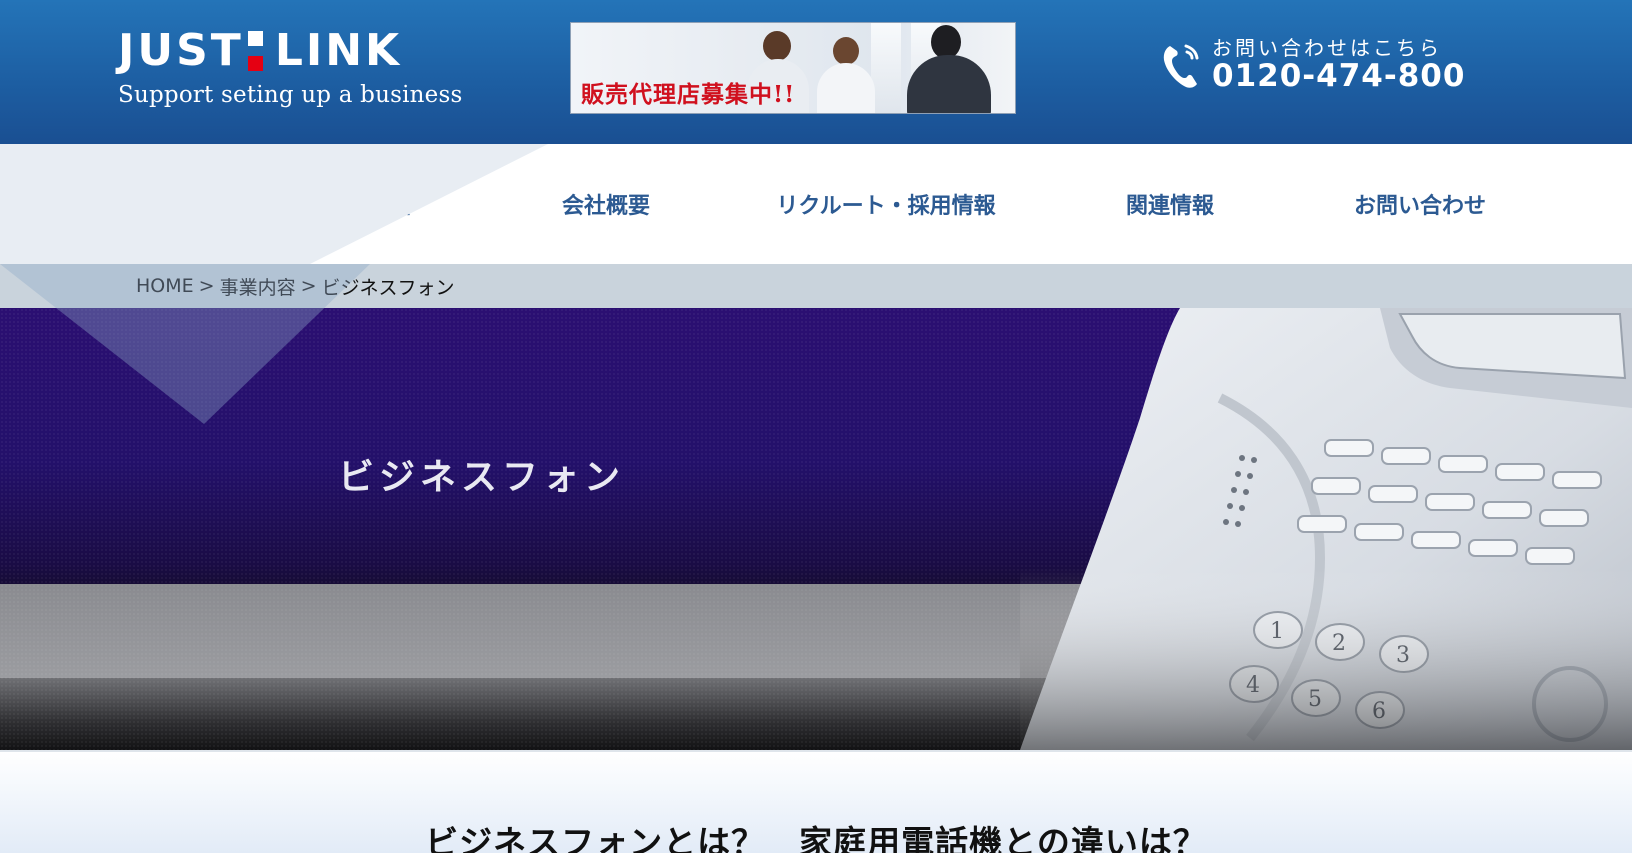 The width and height of the screenshot is (1632, 853). What do you see at coordinates (255, 51) in the screenshot?
I see `logo-colon-mark` at bounding box center [255, 51].